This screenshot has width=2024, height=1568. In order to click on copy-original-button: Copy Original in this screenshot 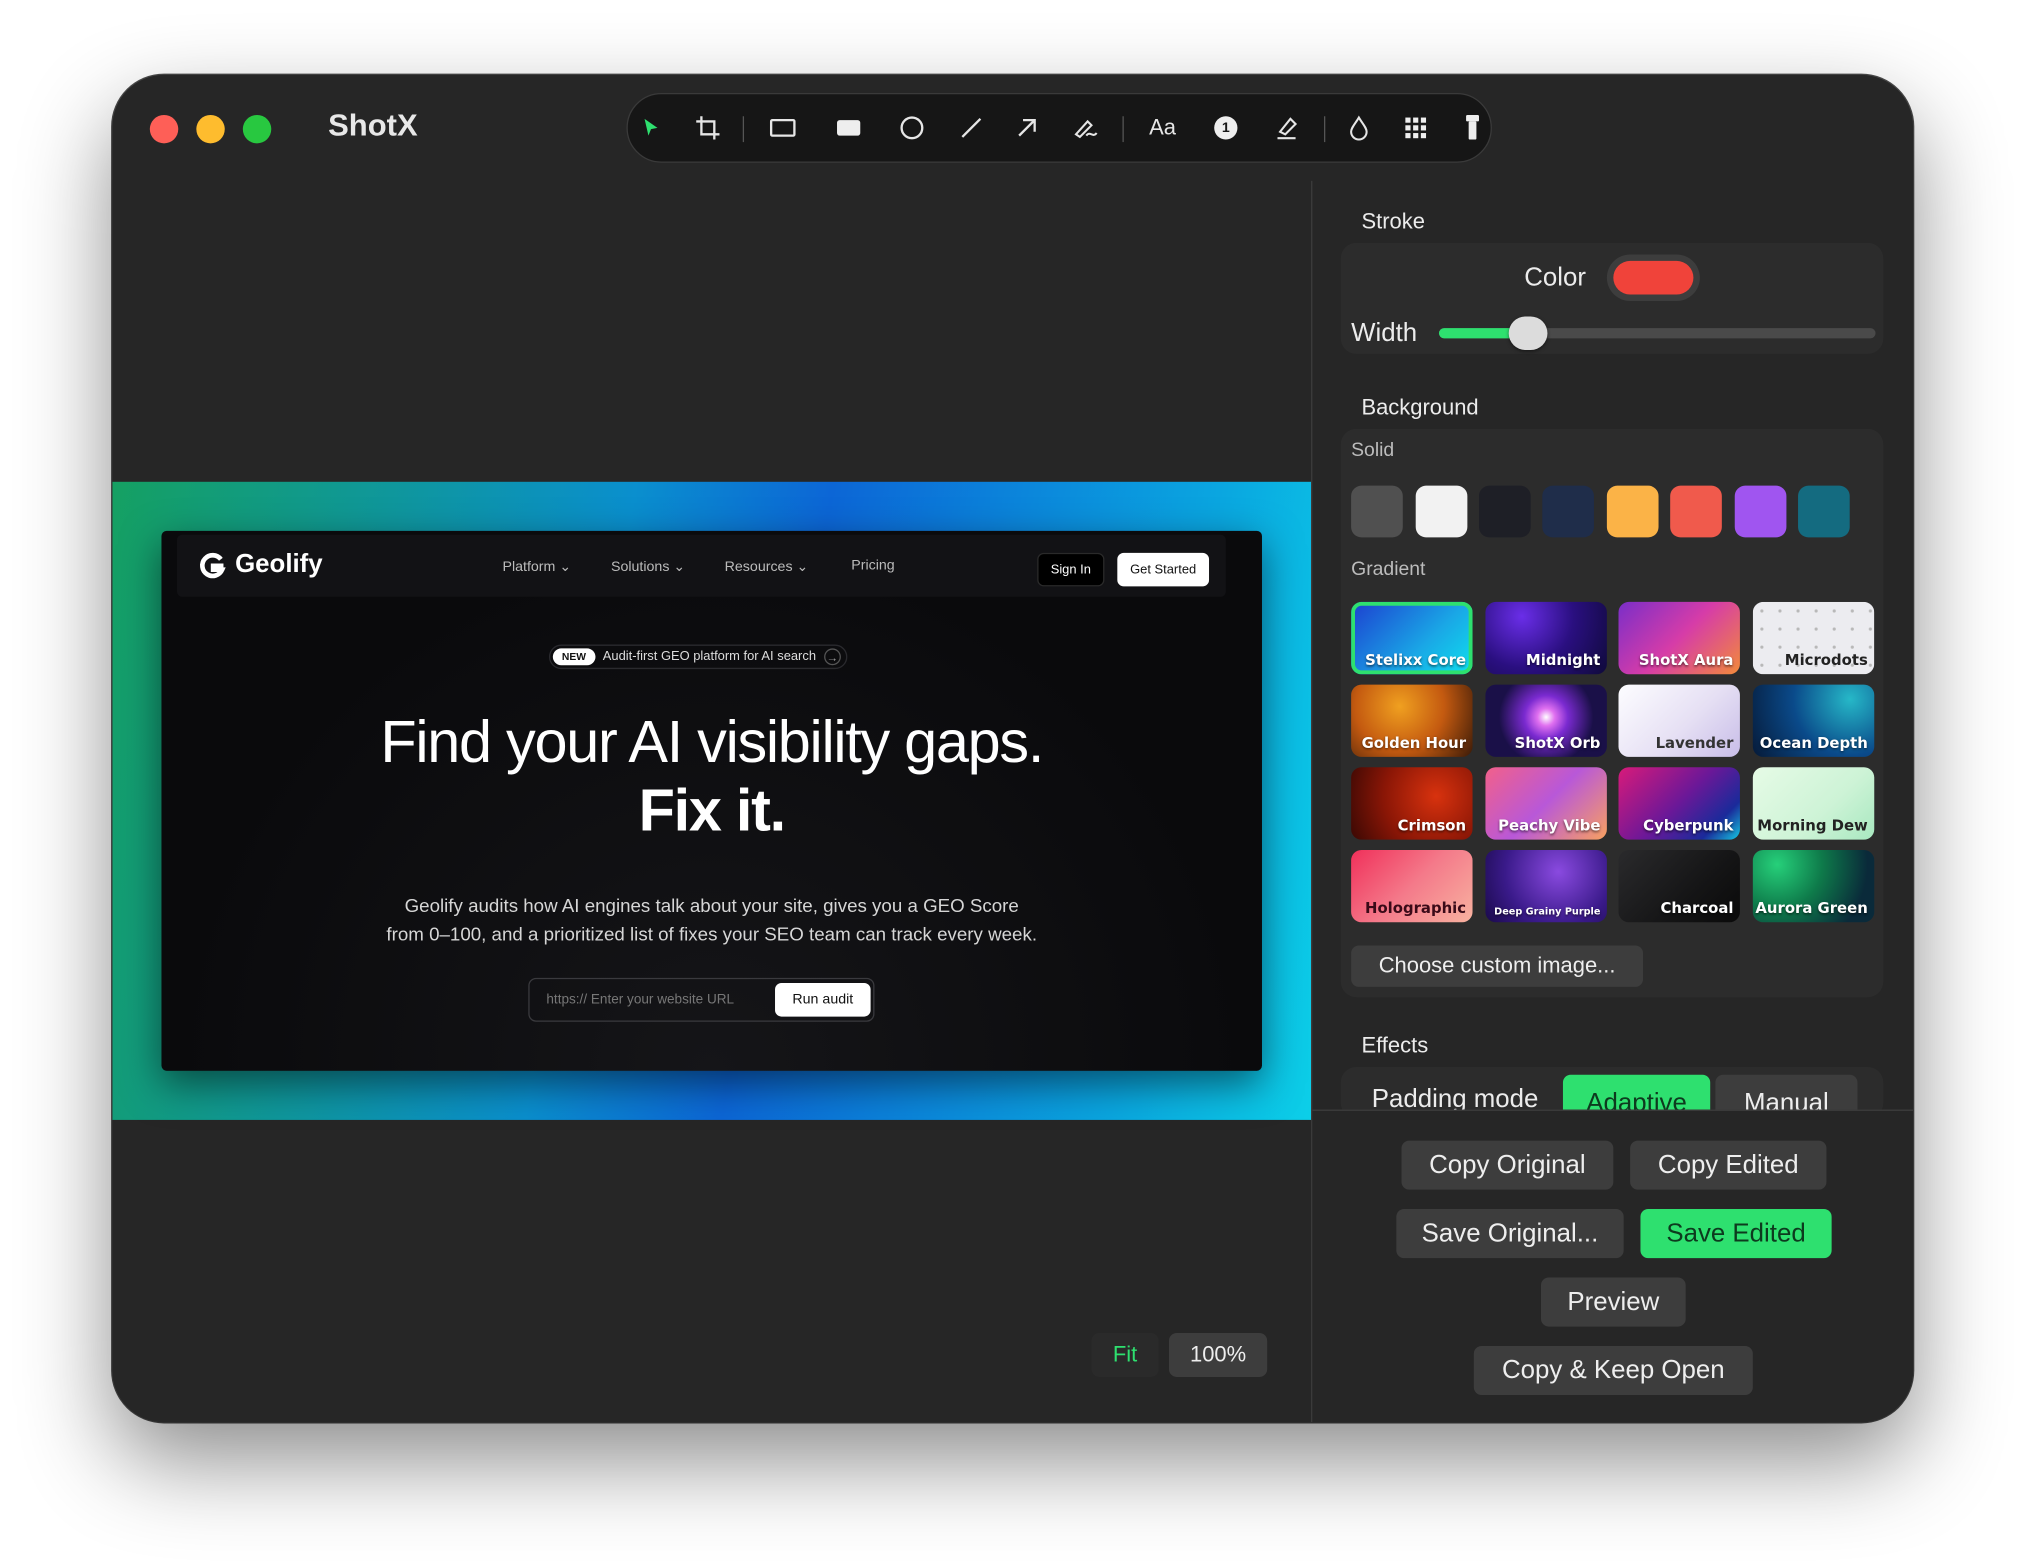, I will do `click(1507, 1165)`.